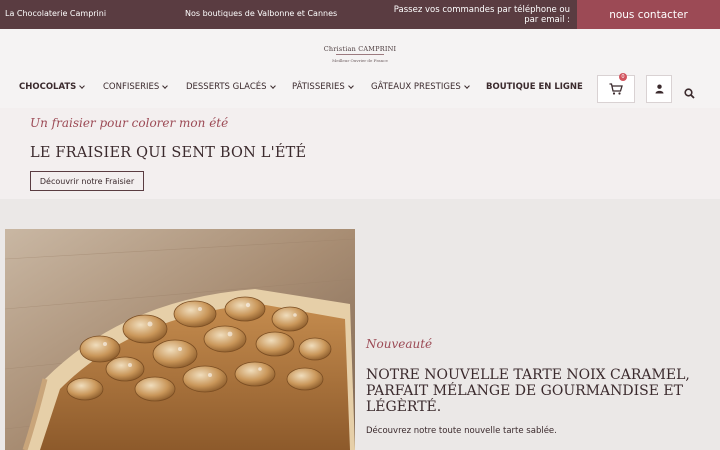  Describe the element at coordinates (360, 49) in the screenshot. I see `logo-name: Christian CAMPRINI` at that location.